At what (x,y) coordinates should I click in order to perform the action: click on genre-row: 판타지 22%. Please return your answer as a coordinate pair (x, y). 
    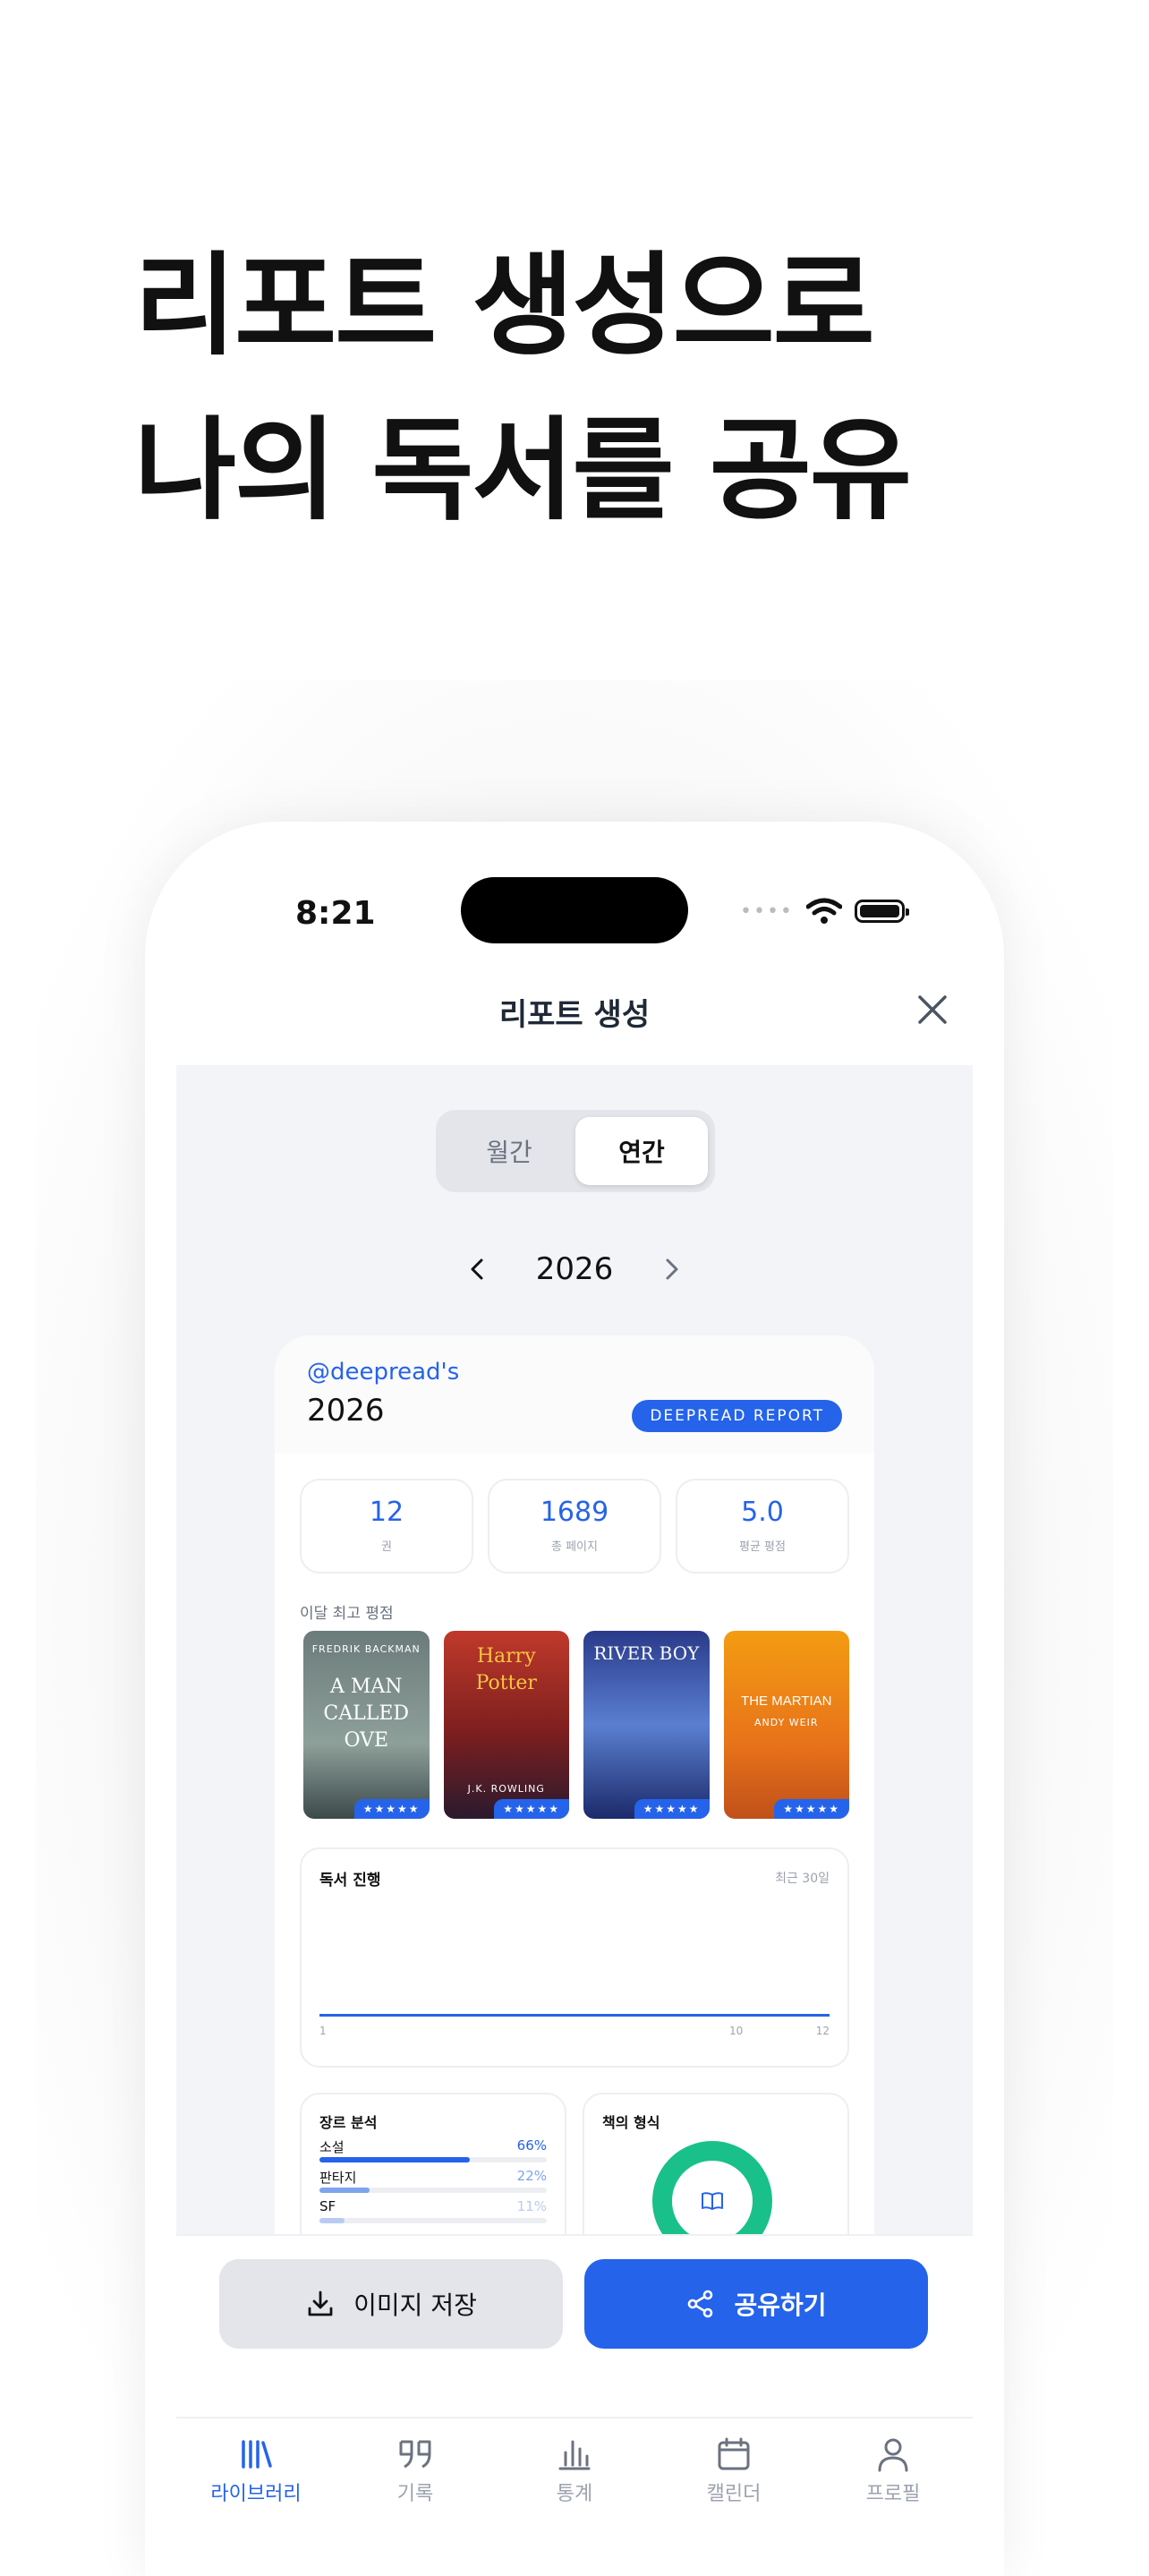
    Looking at the image, I should click on (433, 2183).